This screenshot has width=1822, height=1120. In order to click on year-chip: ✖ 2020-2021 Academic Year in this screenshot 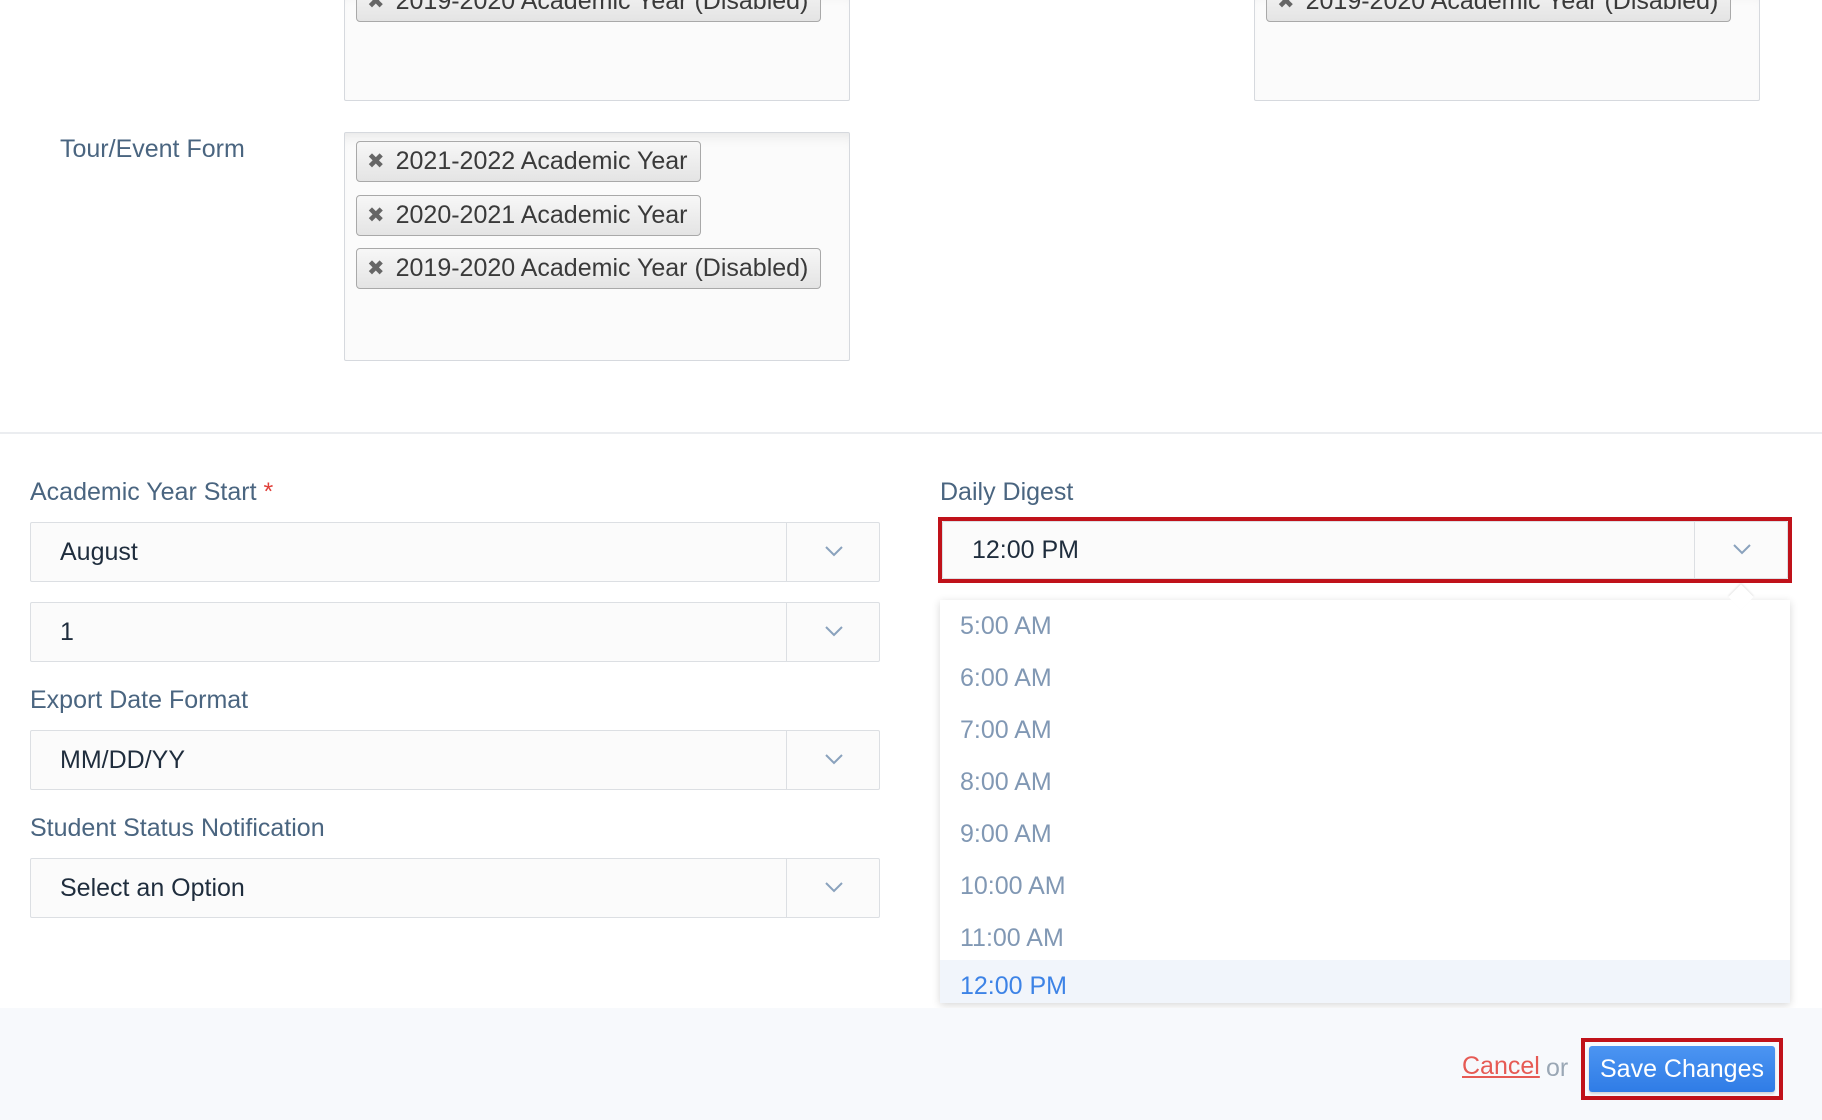, I will do `click(528, 215)`.